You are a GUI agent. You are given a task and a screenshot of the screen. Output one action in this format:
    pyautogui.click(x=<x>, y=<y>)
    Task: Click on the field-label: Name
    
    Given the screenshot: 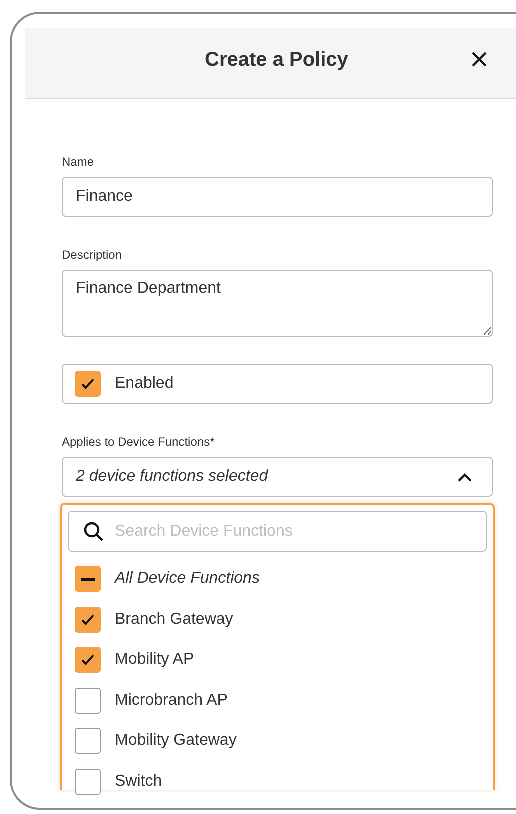 What is the action you would take?
    pyautogui.click(x=79, y=162)
    